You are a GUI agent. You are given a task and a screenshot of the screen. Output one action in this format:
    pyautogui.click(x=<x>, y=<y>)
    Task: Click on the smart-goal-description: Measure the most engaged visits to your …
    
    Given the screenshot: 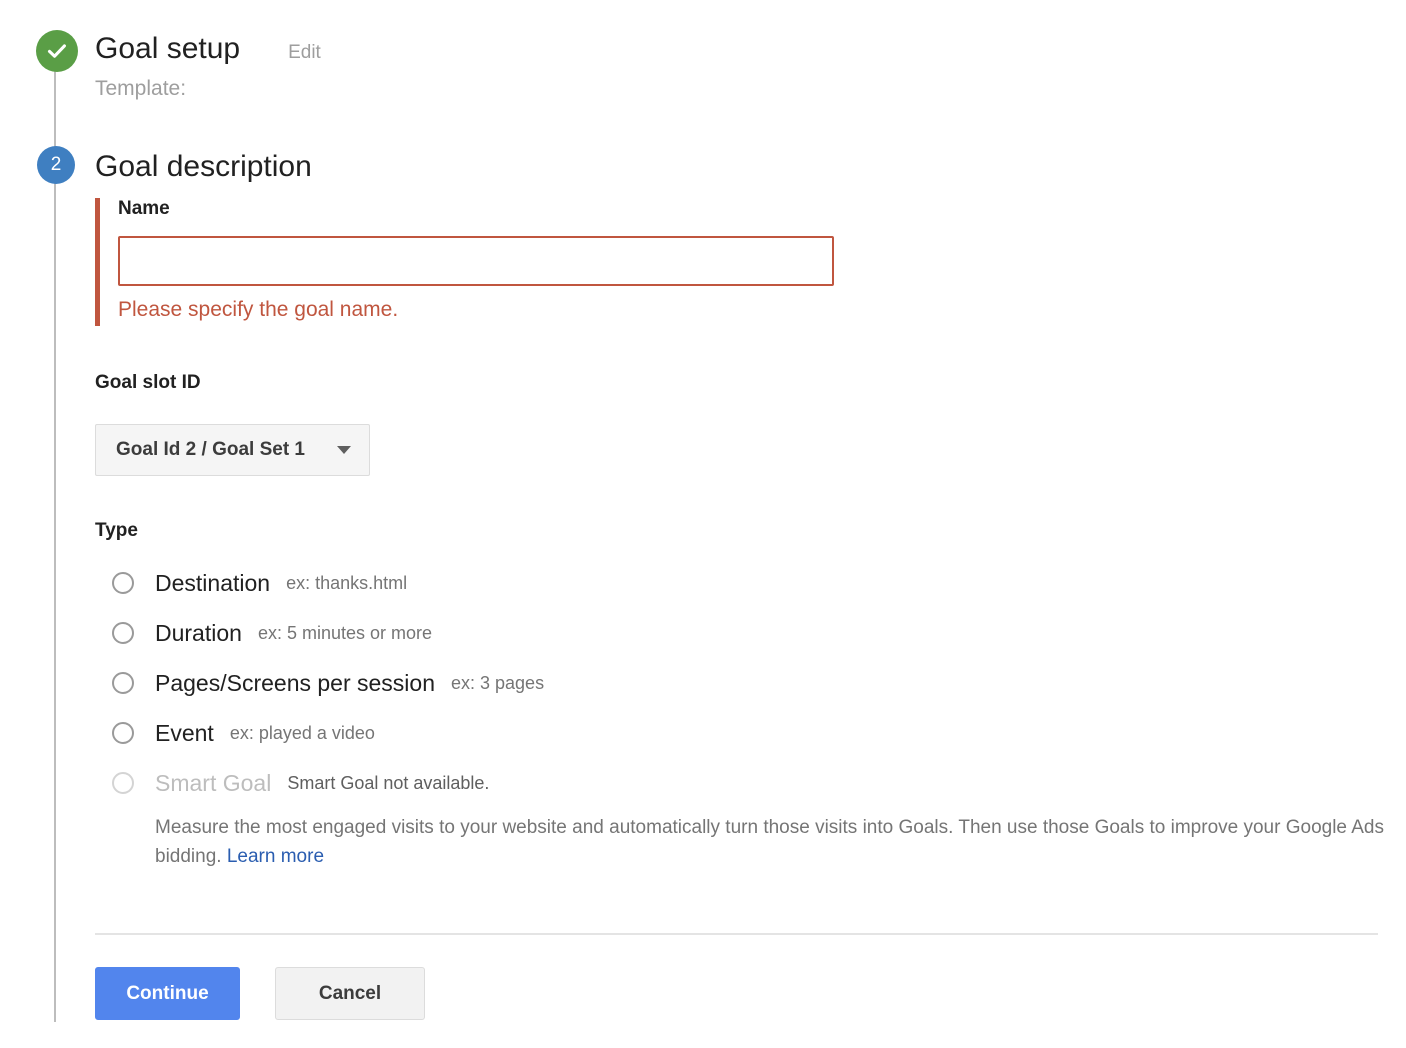 What is the action you would take?
    pyautogui.click(x=771, y=842)
    